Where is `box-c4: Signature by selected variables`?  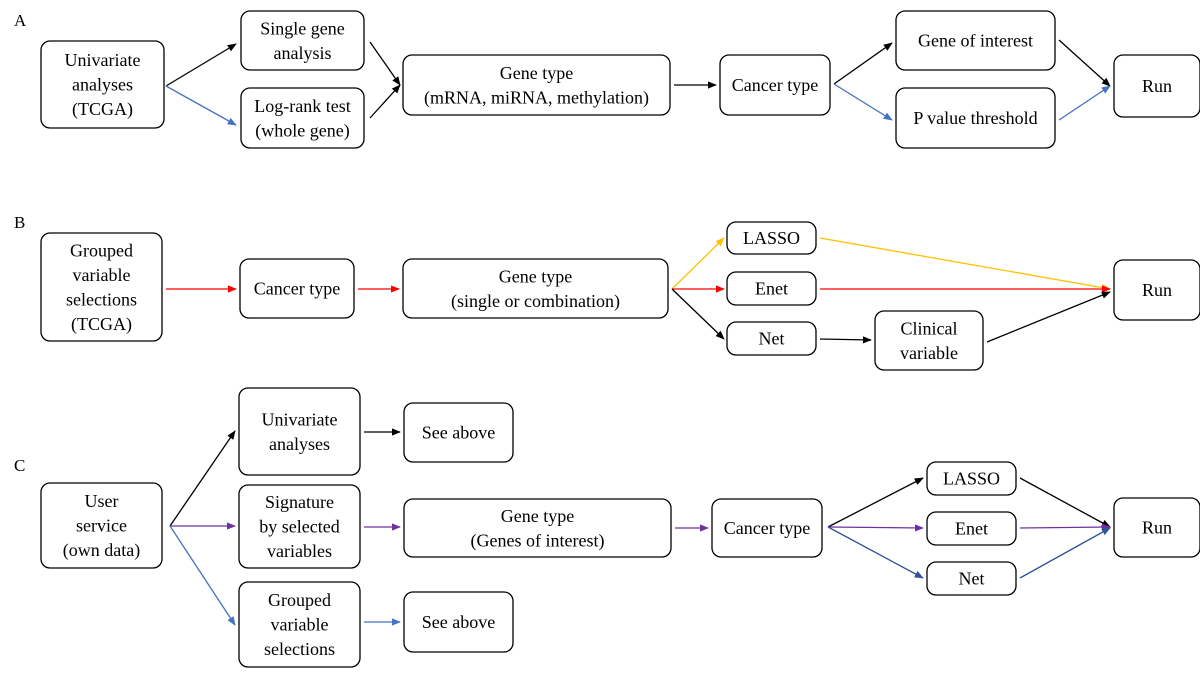
box-c4: Signature by selected variables is located at coordinates (299, 526).